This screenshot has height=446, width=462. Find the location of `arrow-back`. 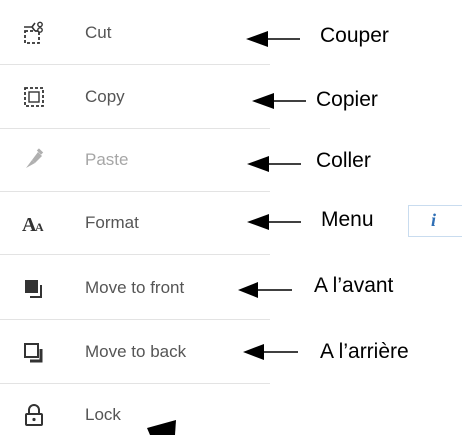

arrow-back is located at coordinates (270, 352).